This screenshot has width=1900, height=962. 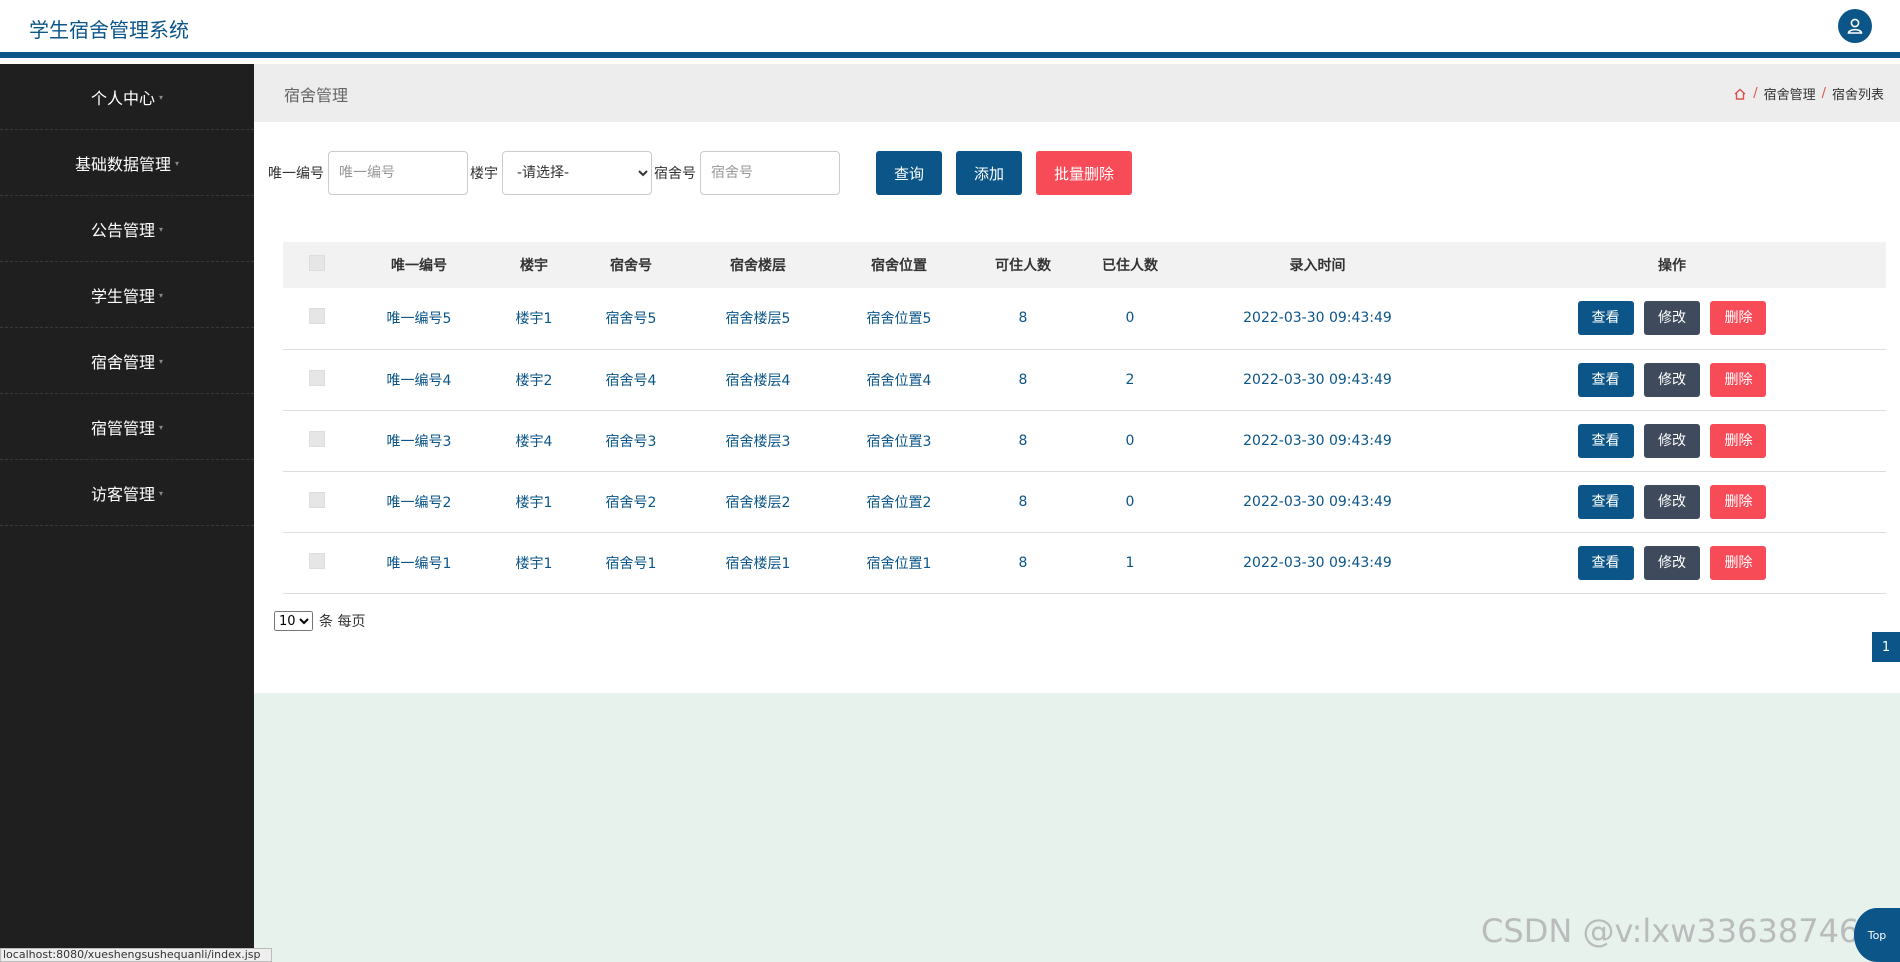 I want to click on select-all-cell, so click(x=317, y=265).